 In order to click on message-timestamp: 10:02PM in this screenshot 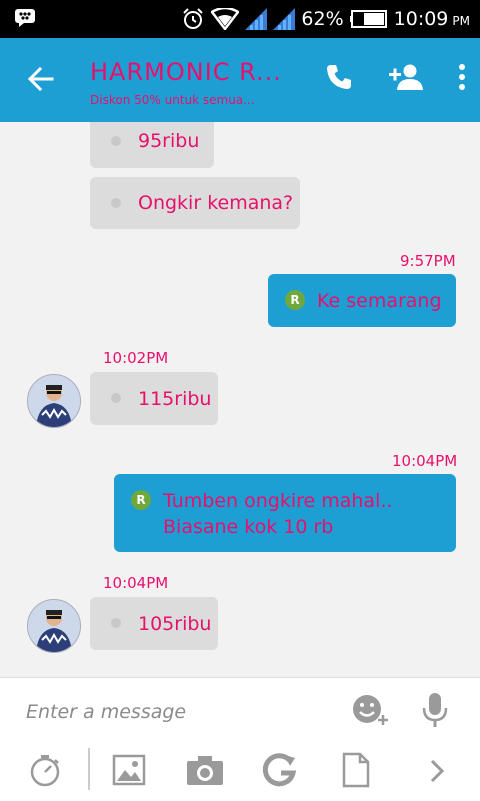, I will do `click(136, 358)`.